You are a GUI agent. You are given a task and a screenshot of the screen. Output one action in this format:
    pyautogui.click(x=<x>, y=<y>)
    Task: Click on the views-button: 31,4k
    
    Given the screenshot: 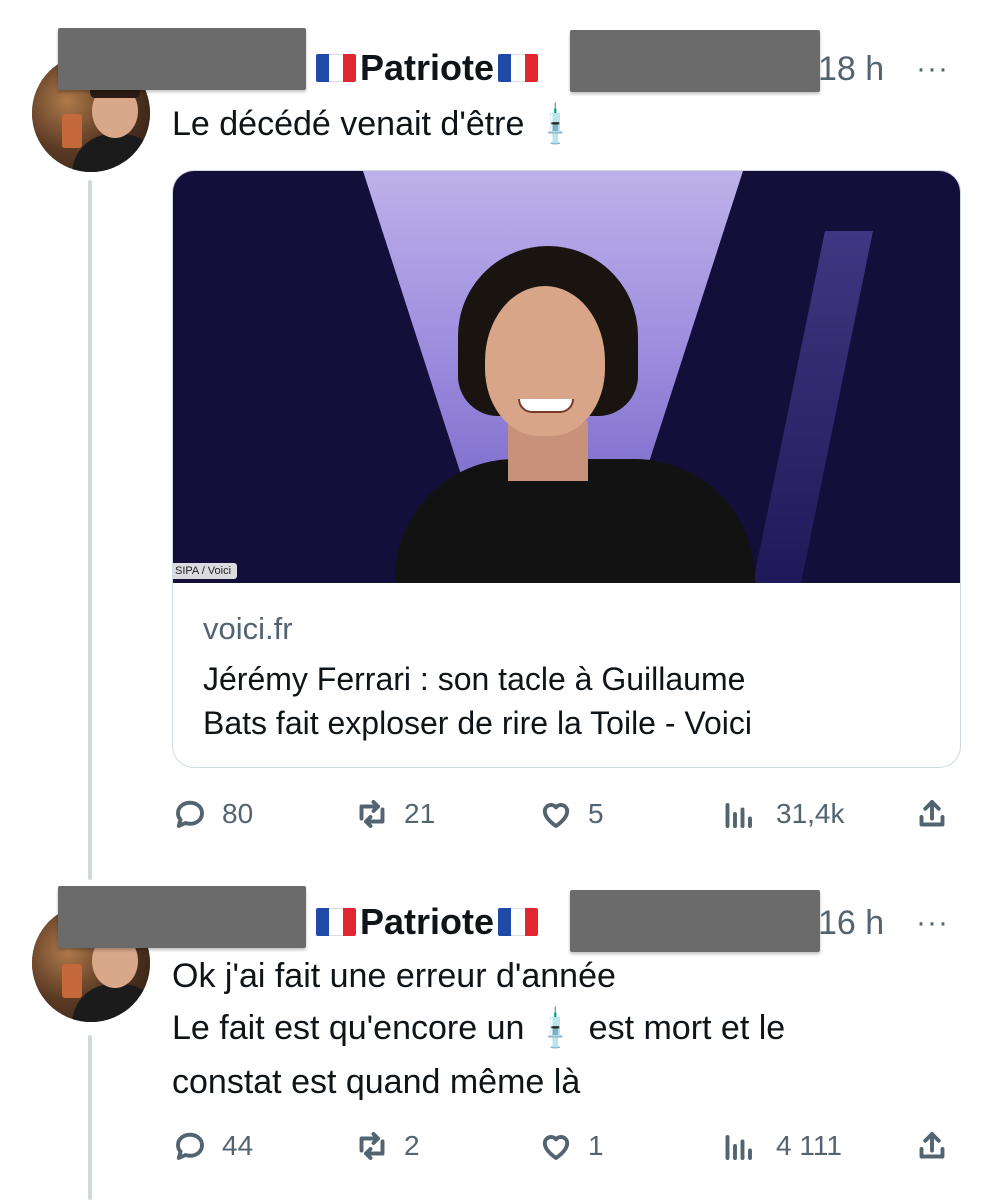 What is the action you would take?
    pyautogui.click(x=782, y=814)
    